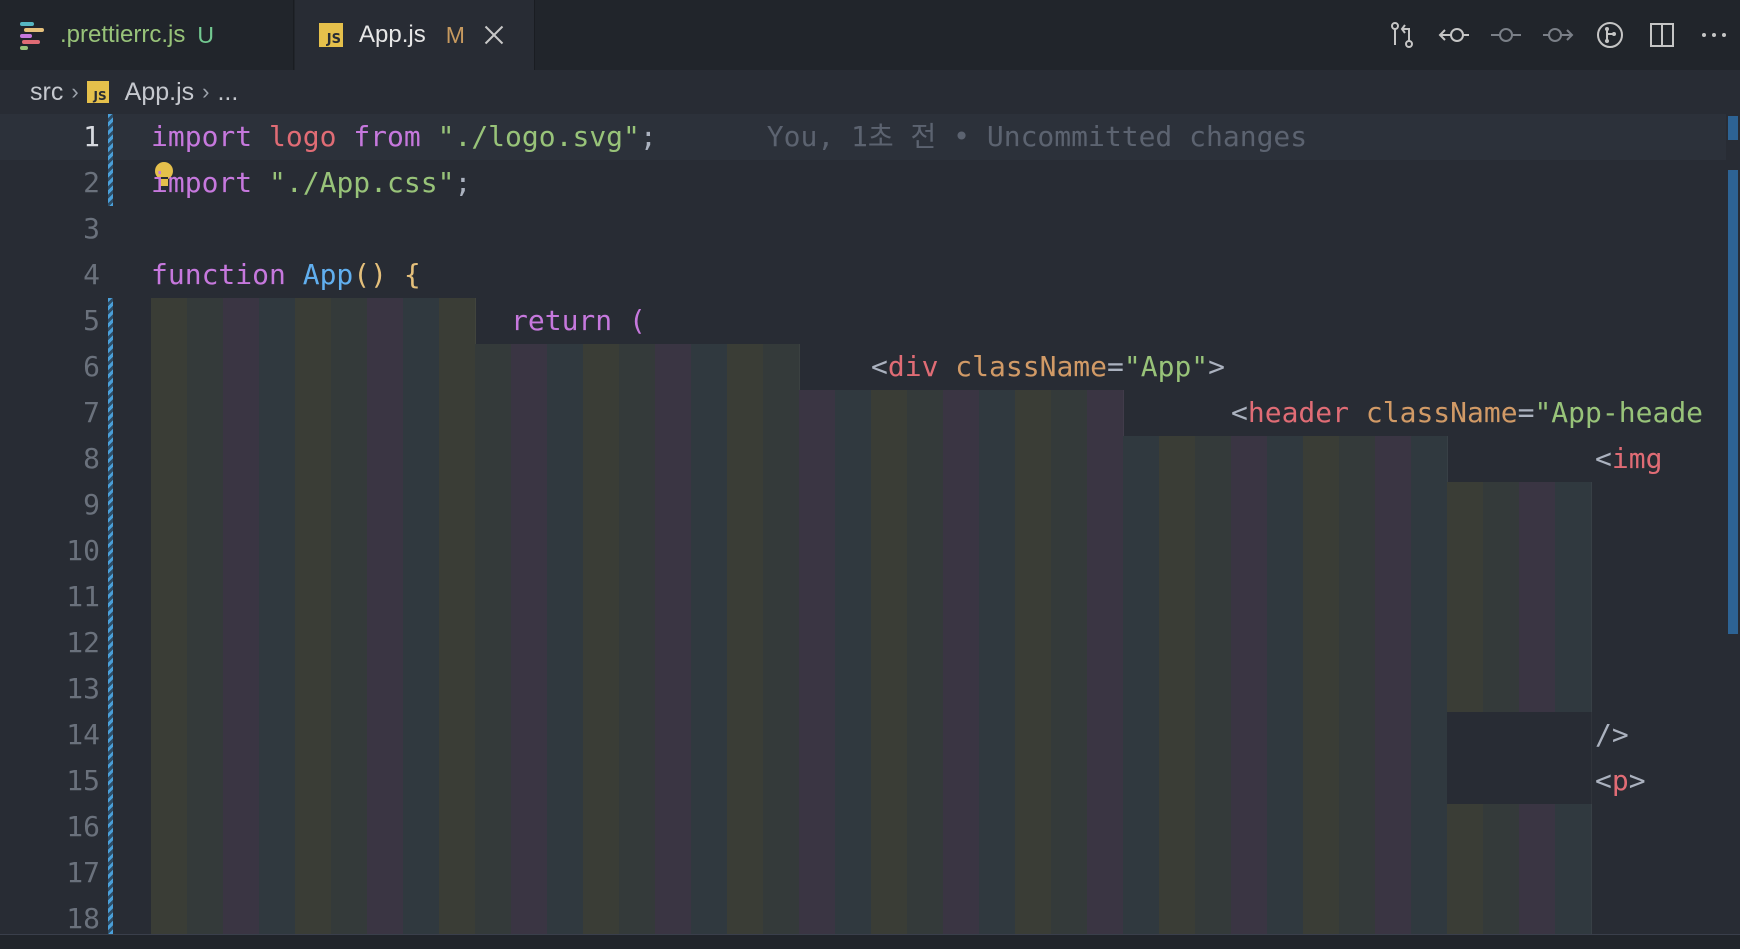  What do you see at coordinates (1620, 780) in the screenshot?
I see `code-line-15: <p>` at bounding box center [1620, 780].